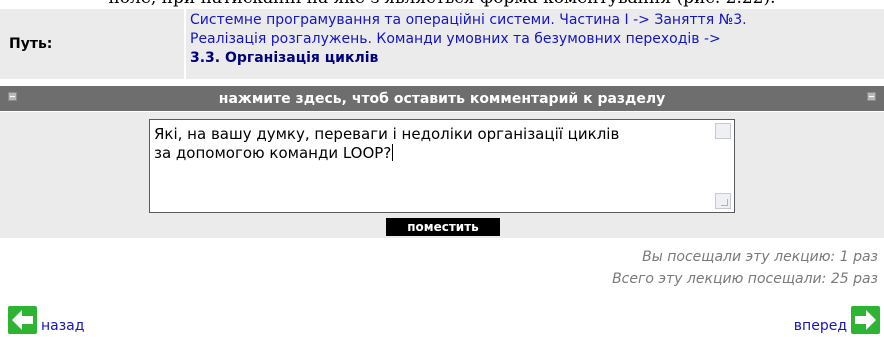 This screenshot has width=884, height=337. What do you see at coordinates (62, 326) in the screenshot?
I see `back-label: назад` at bounding box center [62, 326].